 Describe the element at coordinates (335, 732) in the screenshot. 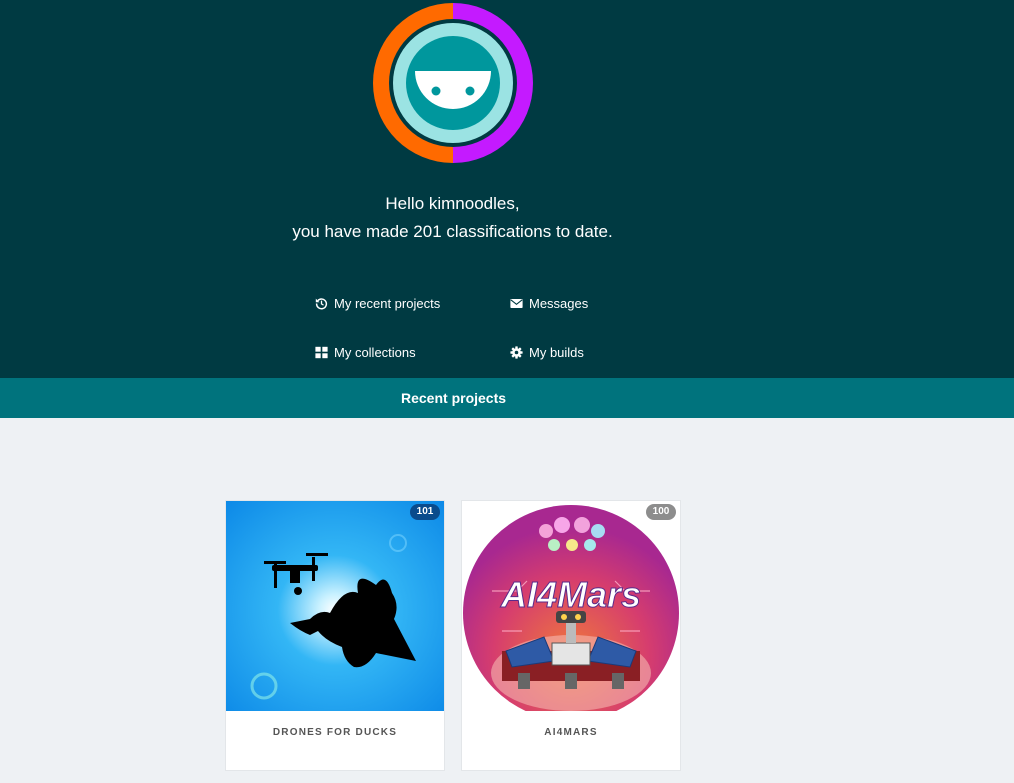

I see `project-title: DRONES FOR DUCKS` at that location.